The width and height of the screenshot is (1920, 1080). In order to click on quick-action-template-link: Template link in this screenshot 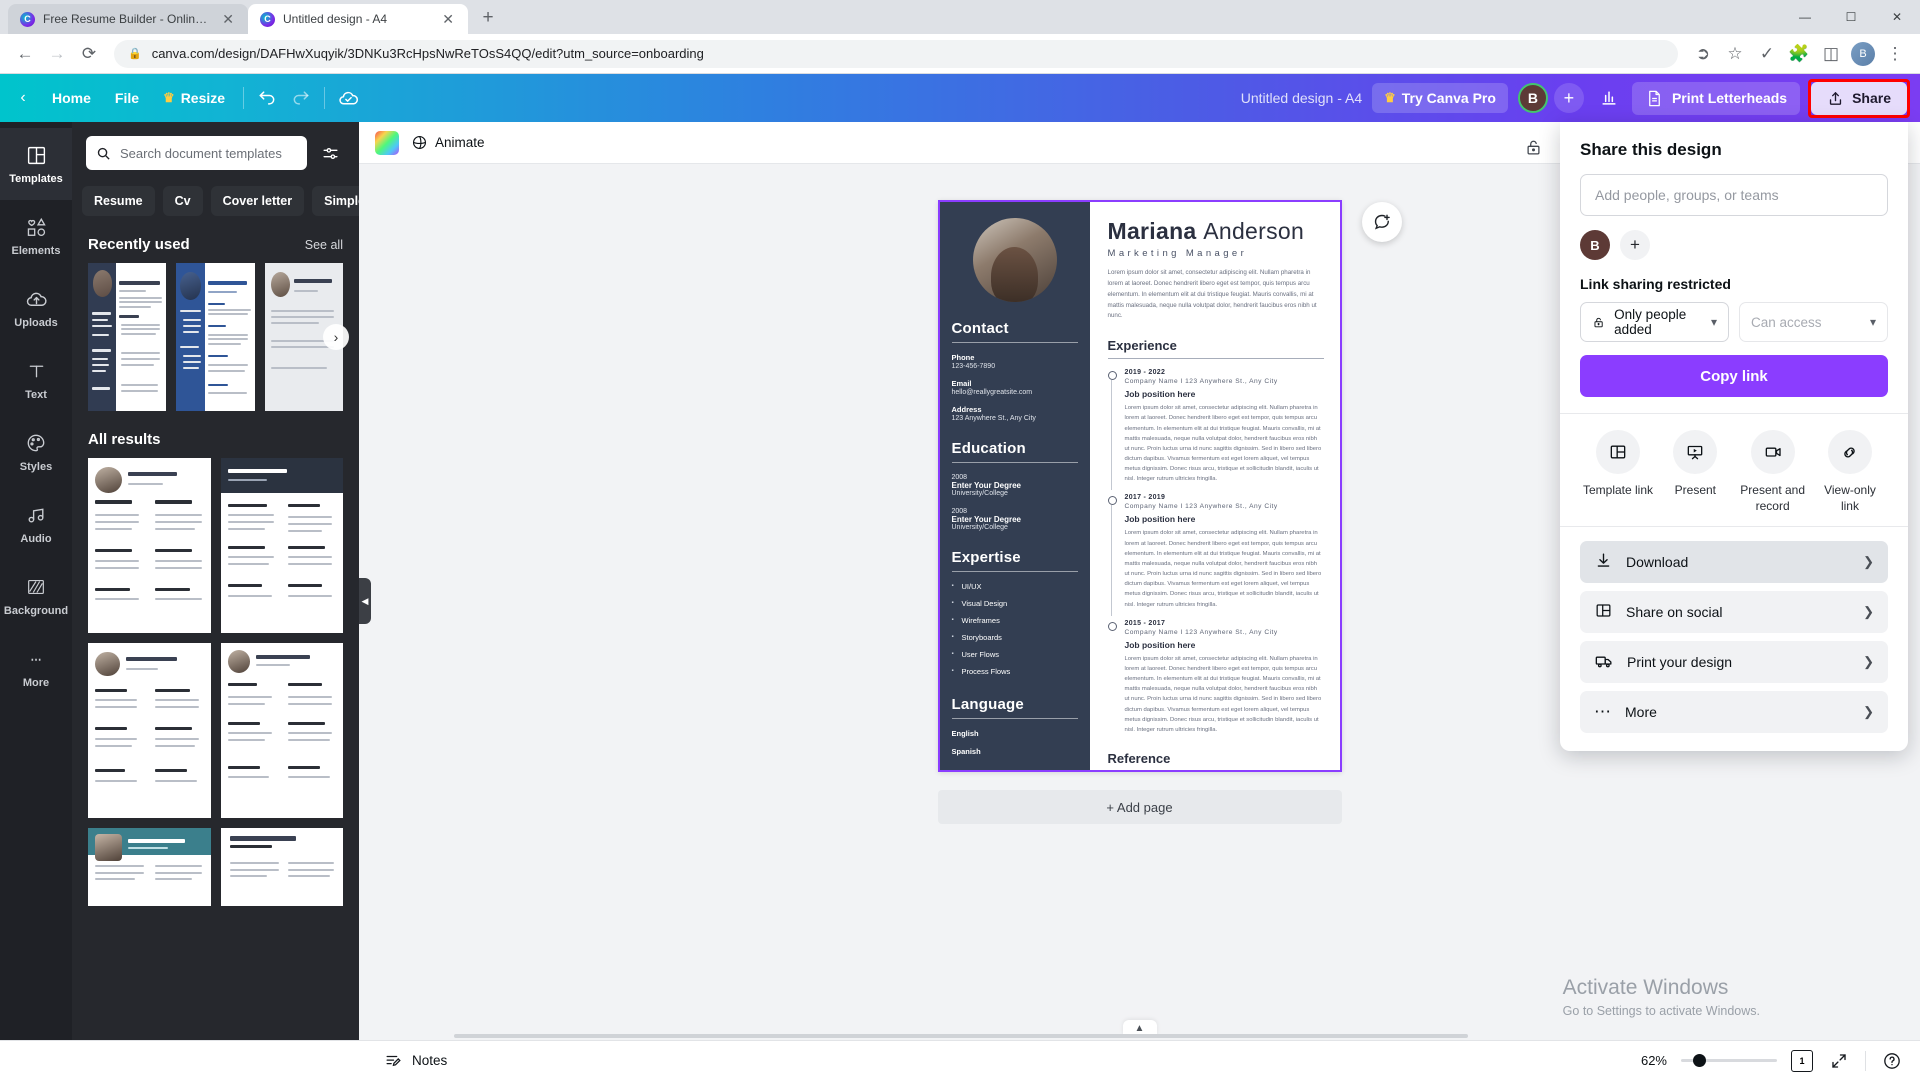, I will do `click(1618, 472)`.